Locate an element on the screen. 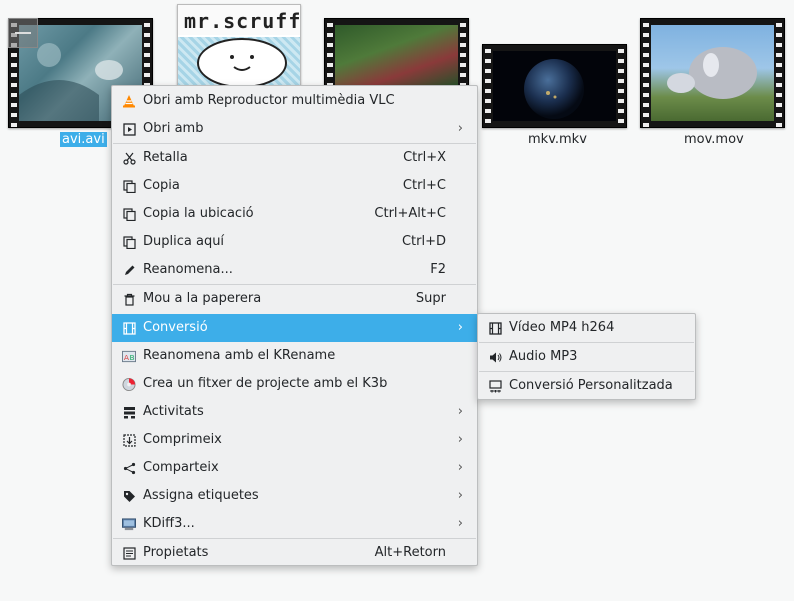  menu-item-cut: Retalla Ctrl+X is located at coordinates (294, 158).